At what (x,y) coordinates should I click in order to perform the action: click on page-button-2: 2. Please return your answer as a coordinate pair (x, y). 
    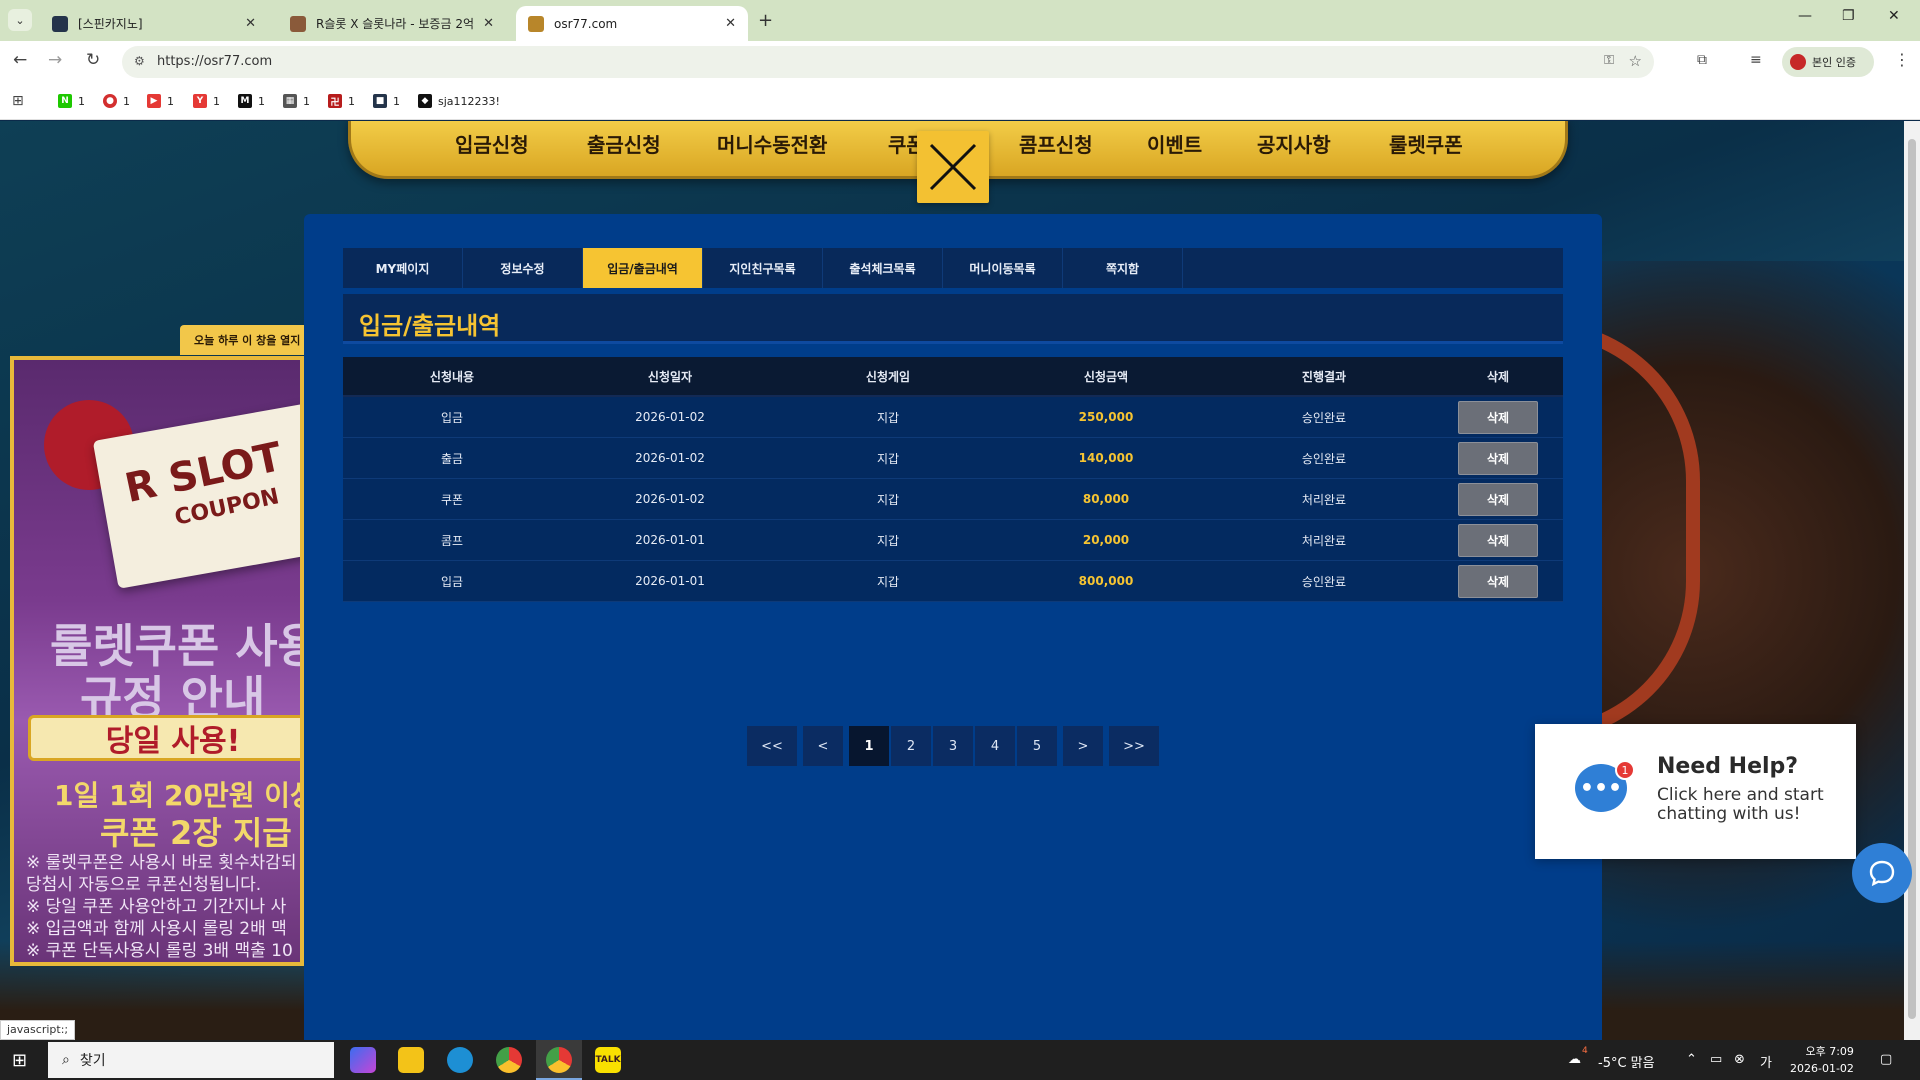
    Looking at the image, I should click on (911, 746).